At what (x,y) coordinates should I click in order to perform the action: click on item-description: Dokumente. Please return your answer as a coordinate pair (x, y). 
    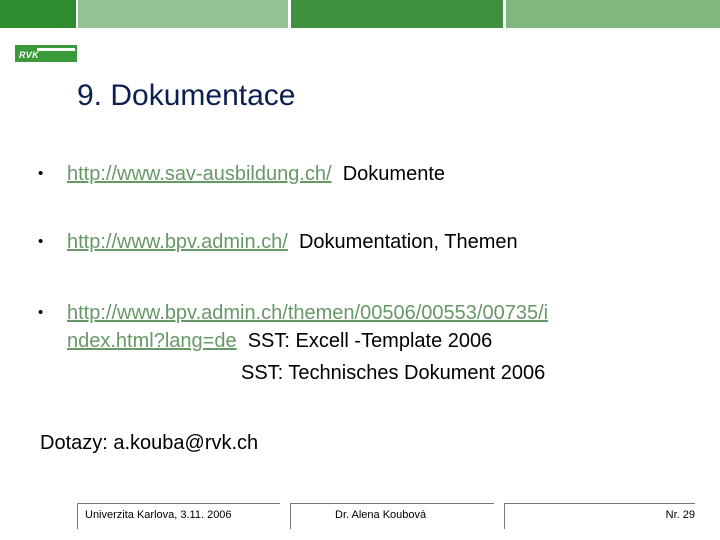
    Looking at the image, I should click on (393, 174).